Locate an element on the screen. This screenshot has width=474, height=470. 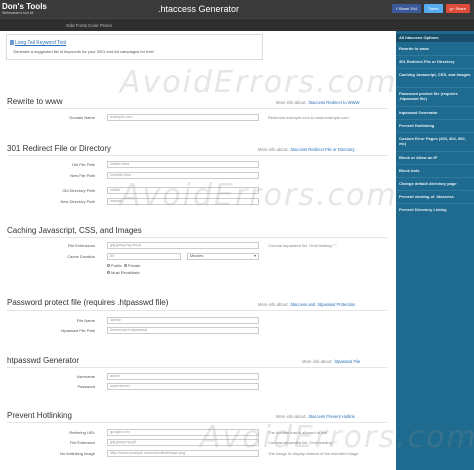
sidebar-item-301-redirect: 301 Redirect File or Directory is located at coordinates (435, 61).